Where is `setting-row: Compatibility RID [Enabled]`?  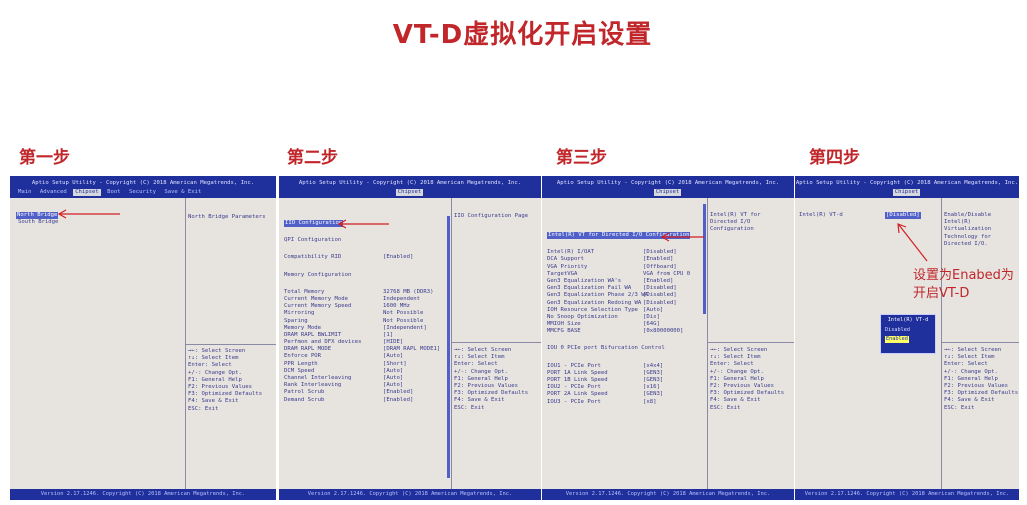
setting-row: Compatibility RID [Enabled] is located at coordinates (364, 257).